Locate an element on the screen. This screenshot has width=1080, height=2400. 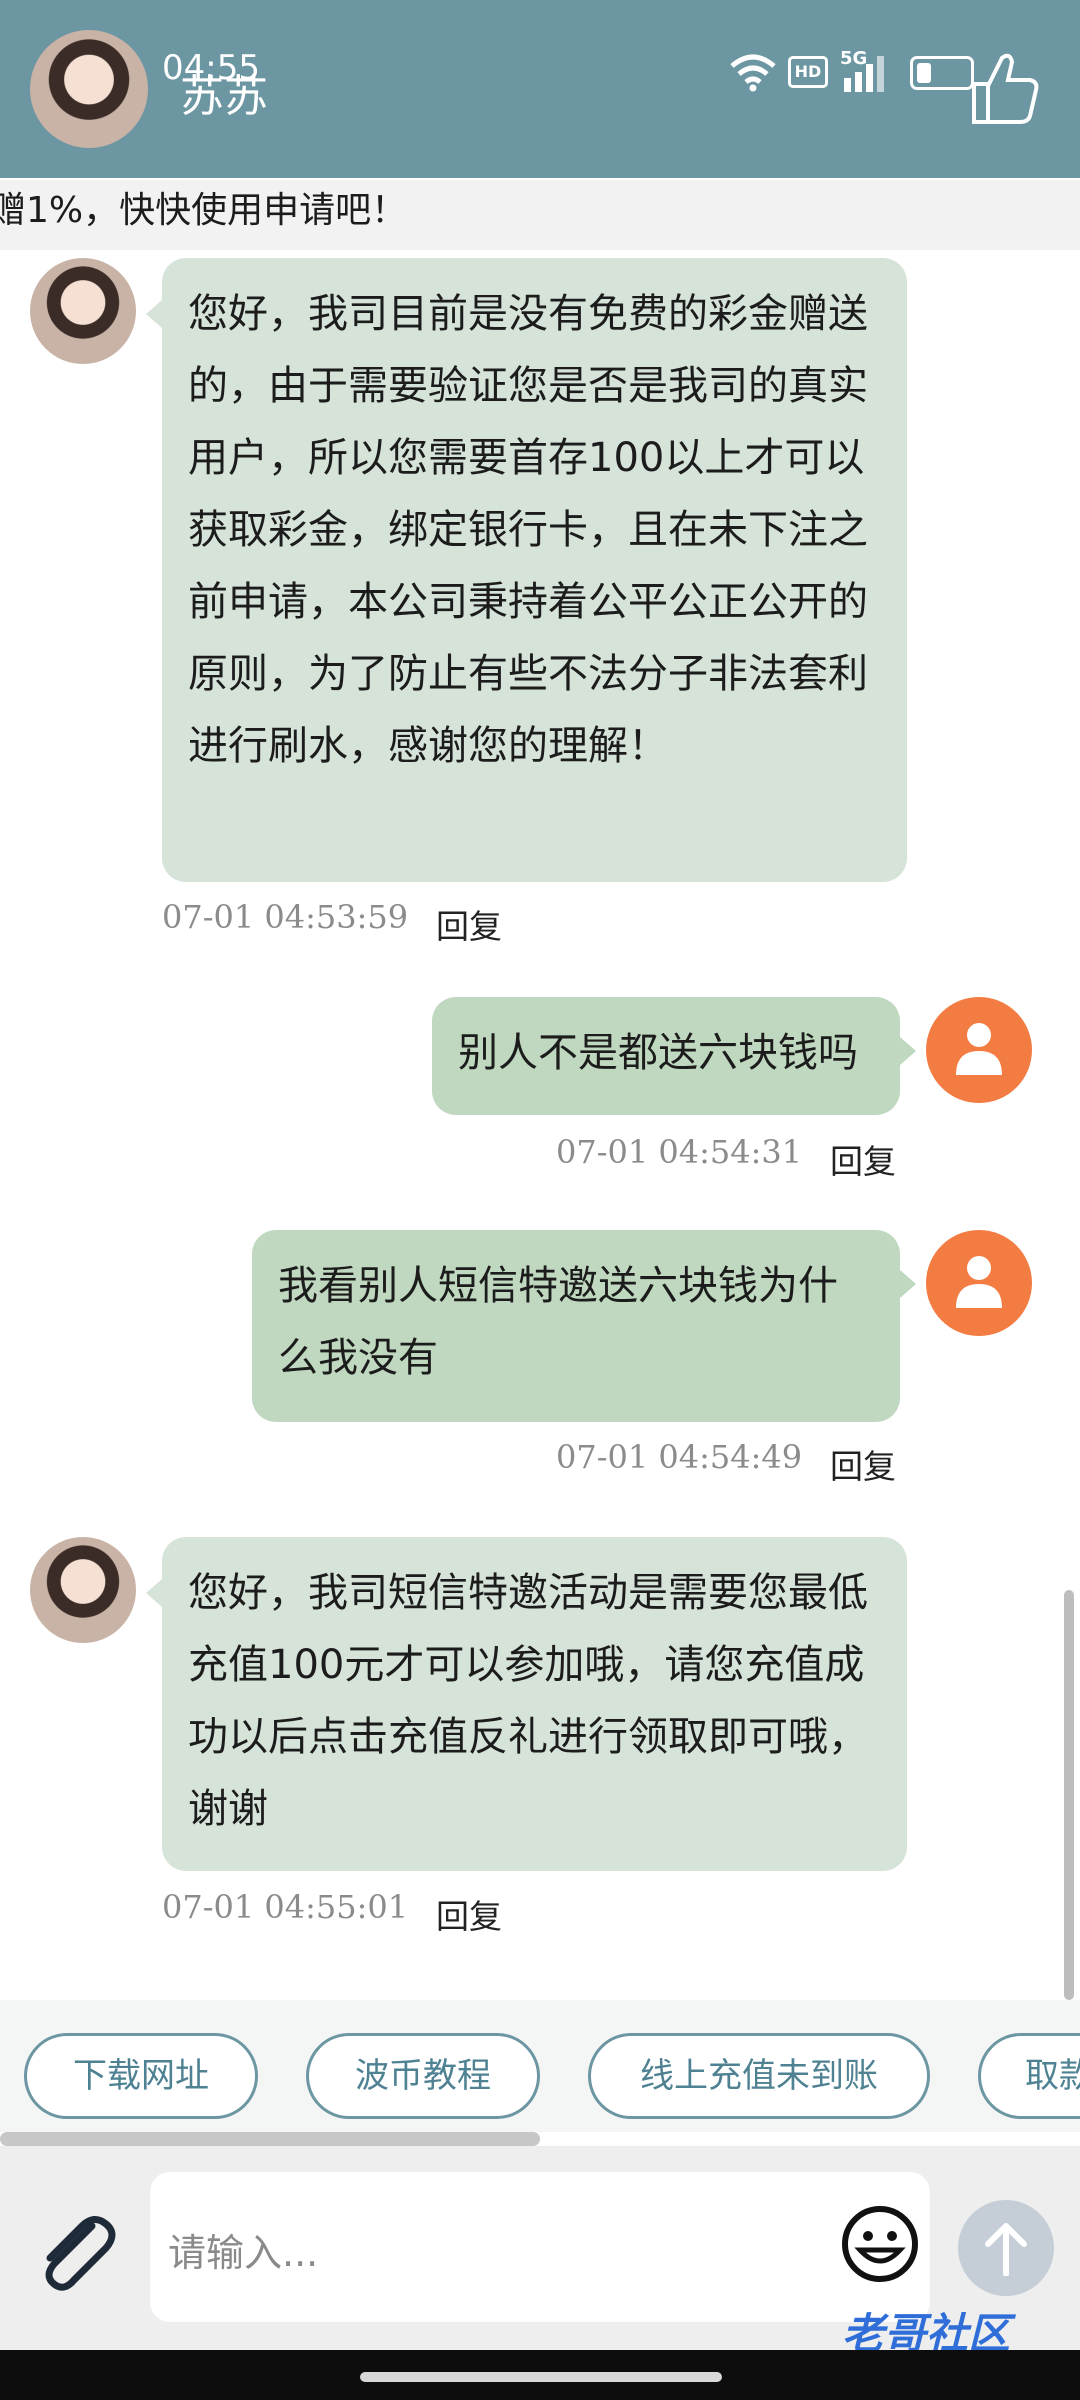
message-bubble: 别人不是都送六块钱吗 is located at coordinates (666, 1056).